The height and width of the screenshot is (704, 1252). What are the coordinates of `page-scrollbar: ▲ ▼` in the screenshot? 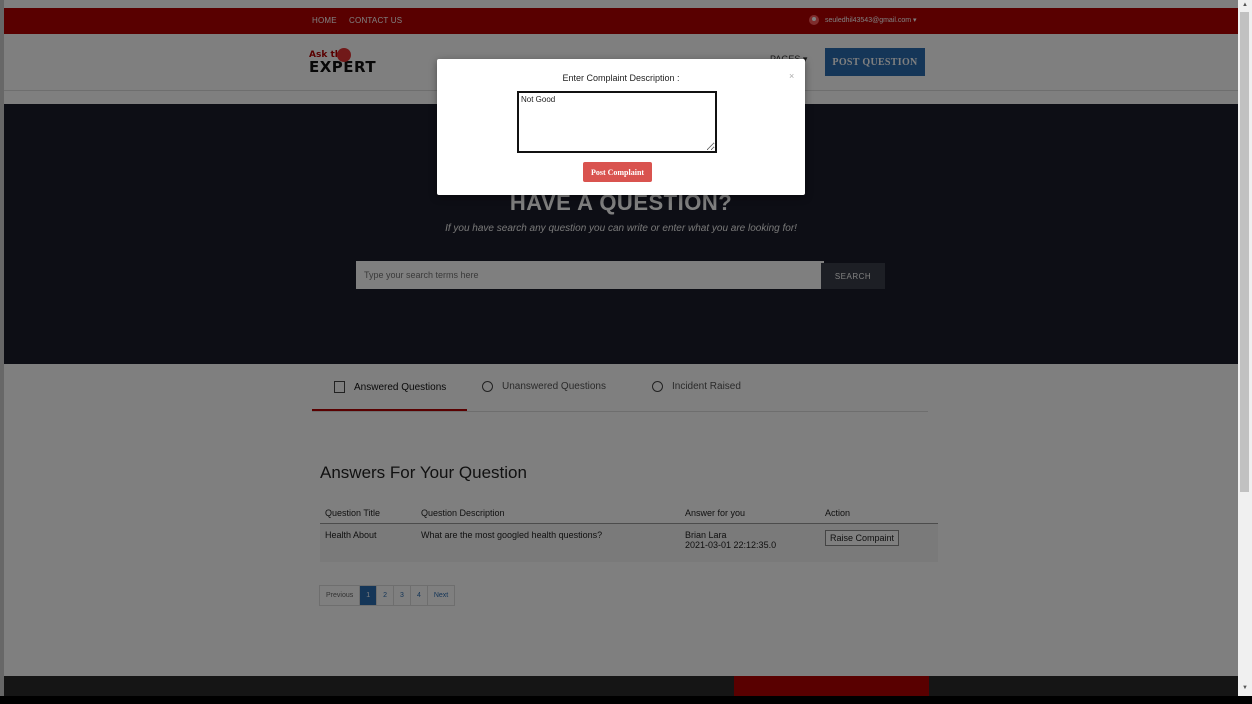 It's located at (1245, 352).